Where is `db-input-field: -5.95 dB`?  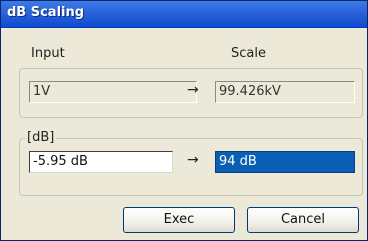
db-input-field: -5.95 dB is located at coordinates (101, 162).